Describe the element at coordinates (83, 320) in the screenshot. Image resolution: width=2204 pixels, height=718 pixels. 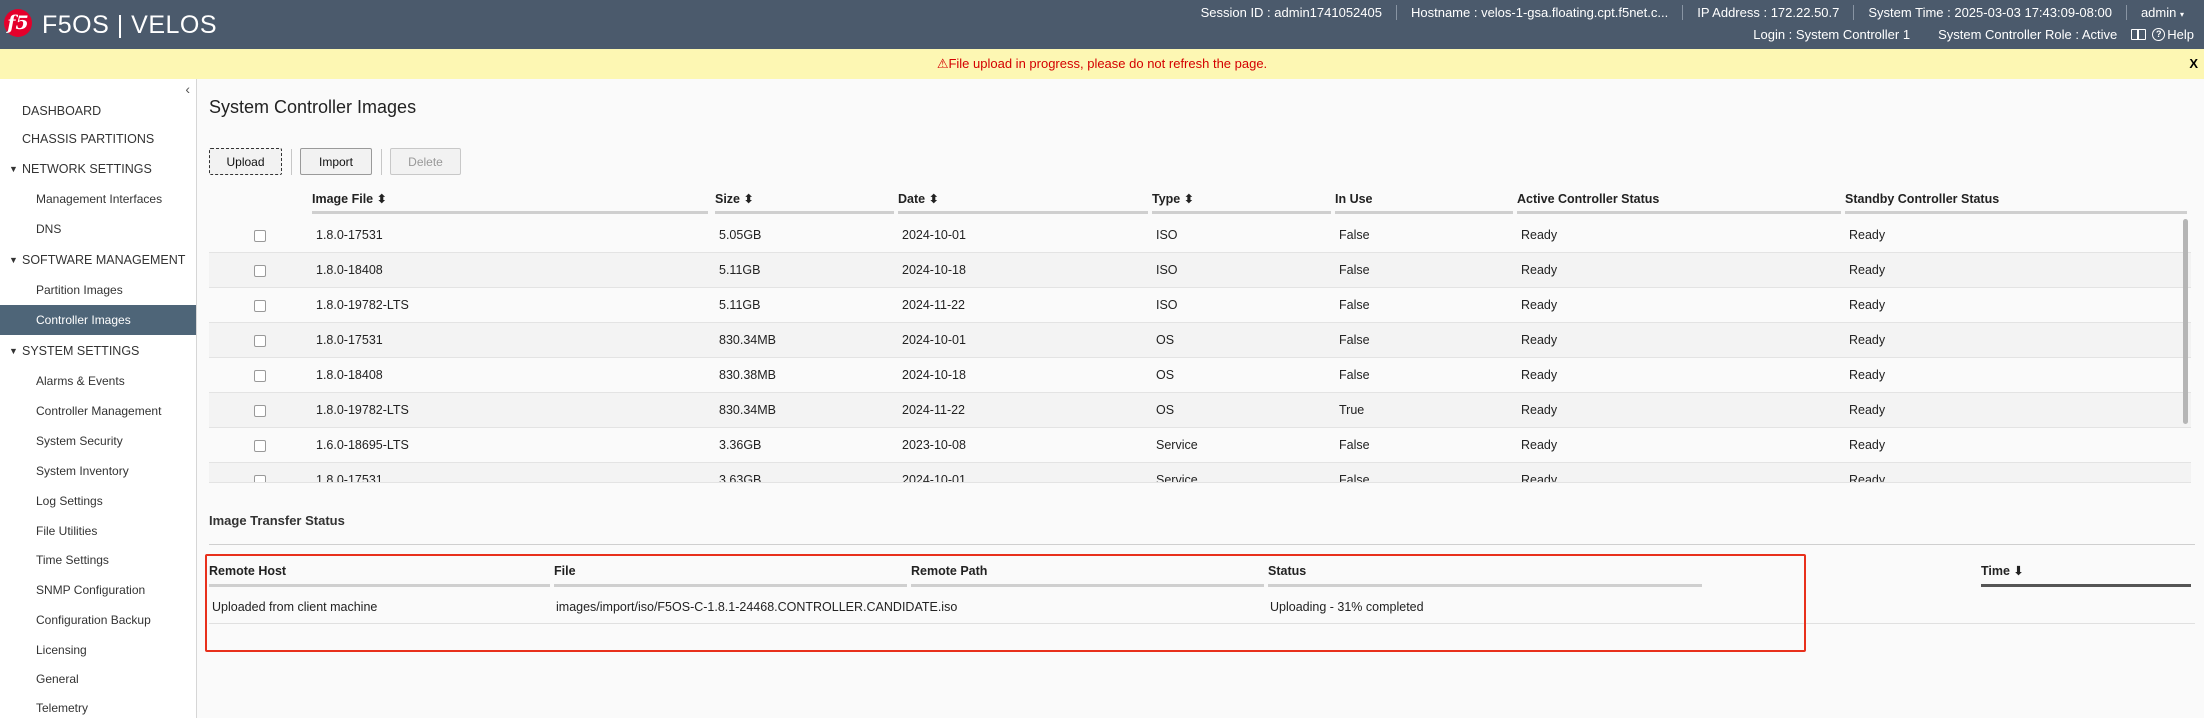
I see `sidebar-item-label: Controller Images` at that location.